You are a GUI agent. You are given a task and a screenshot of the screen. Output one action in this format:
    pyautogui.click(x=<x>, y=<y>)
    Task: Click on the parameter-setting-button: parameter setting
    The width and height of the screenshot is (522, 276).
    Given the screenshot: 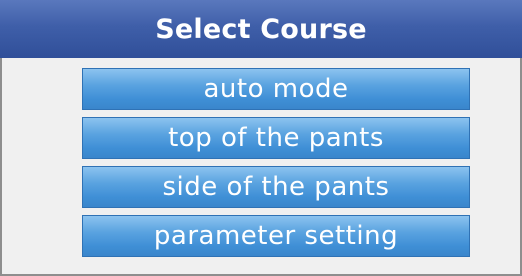 What is the action you would take?
    pyautogui.click(x=276, y=236)
    